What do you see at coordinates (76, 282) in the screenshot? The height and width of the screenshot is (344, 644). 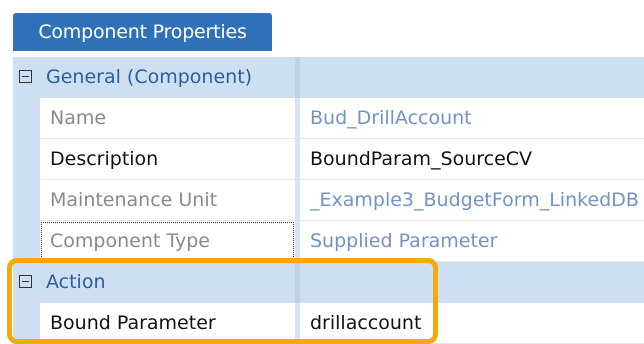 I see `category-label-action: Action` at bounding box center [76, 282].